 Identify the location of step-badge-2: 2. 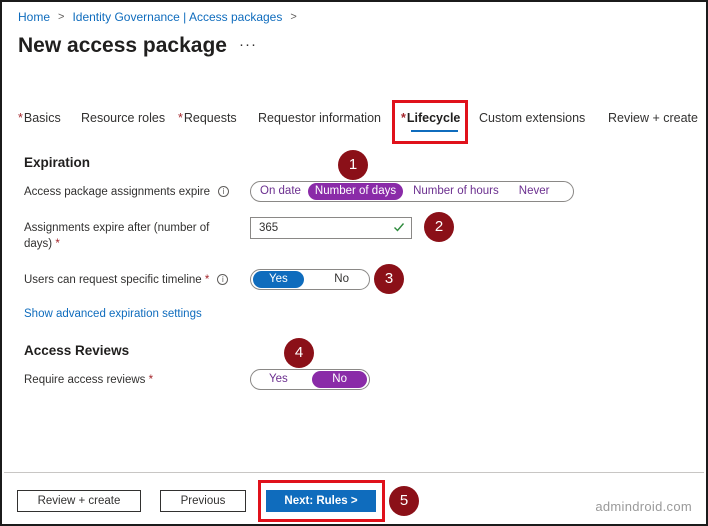
(439, 227).